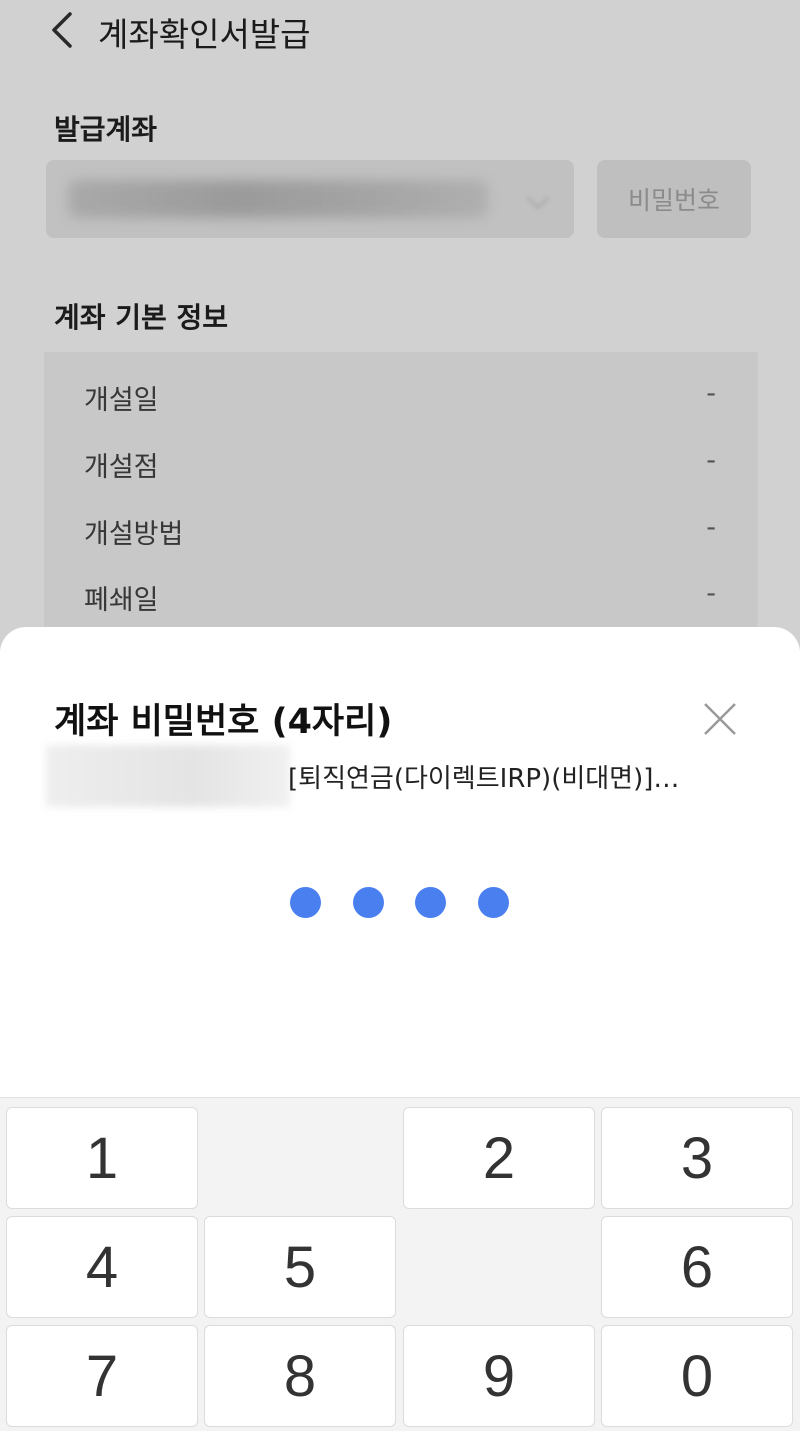 This screenshot has height=1431, width=800. I want to click on key-8: 8, so click(300, 1376).